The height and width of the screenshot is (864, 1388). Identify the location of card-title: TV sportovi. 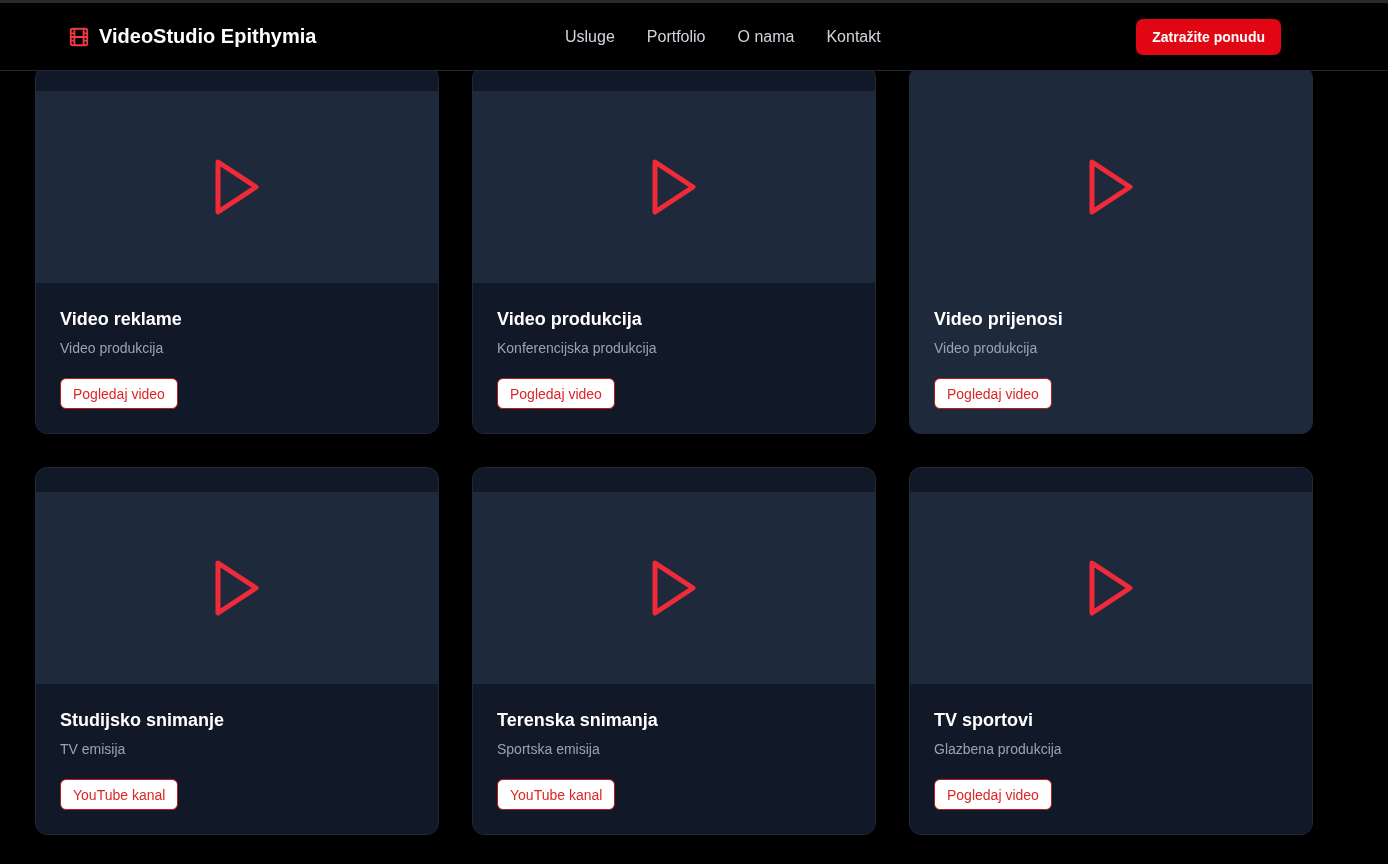
(983, 720).